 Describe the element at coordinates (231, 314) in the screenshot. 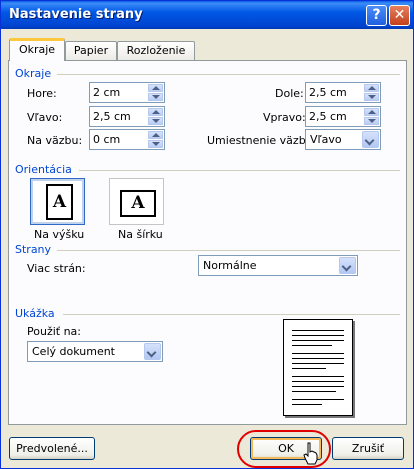

I see `preview-divider` at that location.